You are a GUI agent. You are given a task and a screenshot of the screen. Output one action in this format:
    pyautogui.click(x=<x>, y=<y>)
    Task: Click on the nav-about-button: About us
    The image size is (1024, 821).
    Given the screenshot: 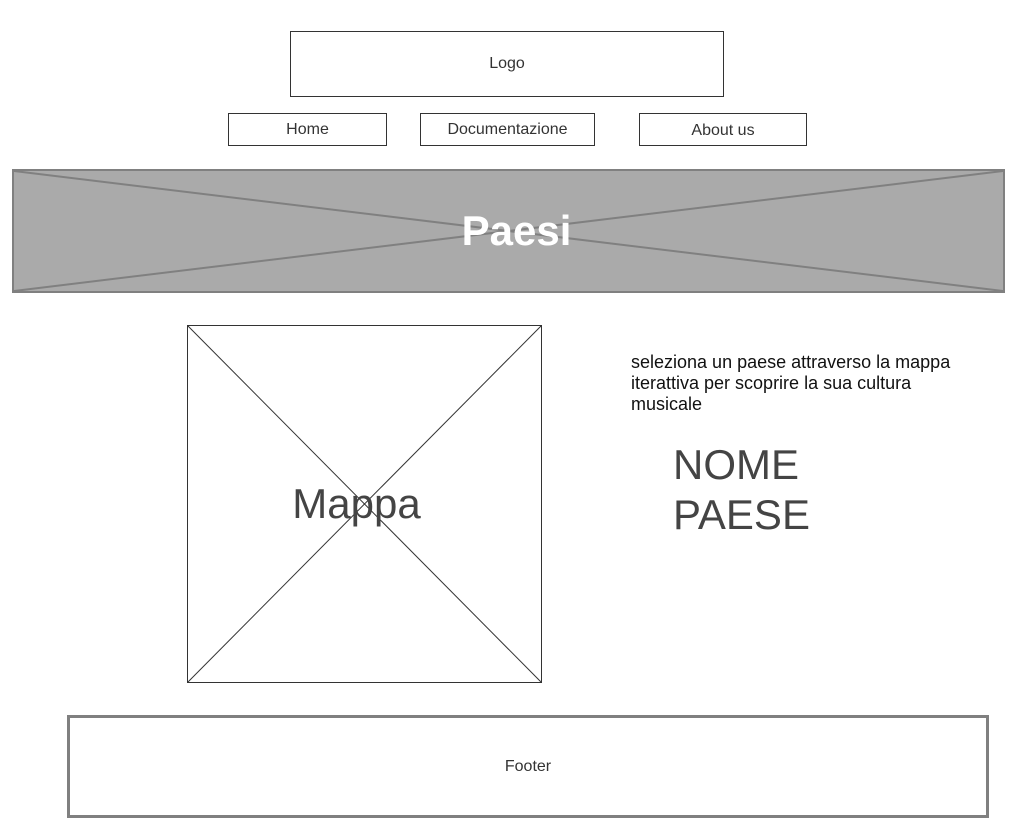 What is the action you would take?
    pyautogui.click(x=723, y=129)
    